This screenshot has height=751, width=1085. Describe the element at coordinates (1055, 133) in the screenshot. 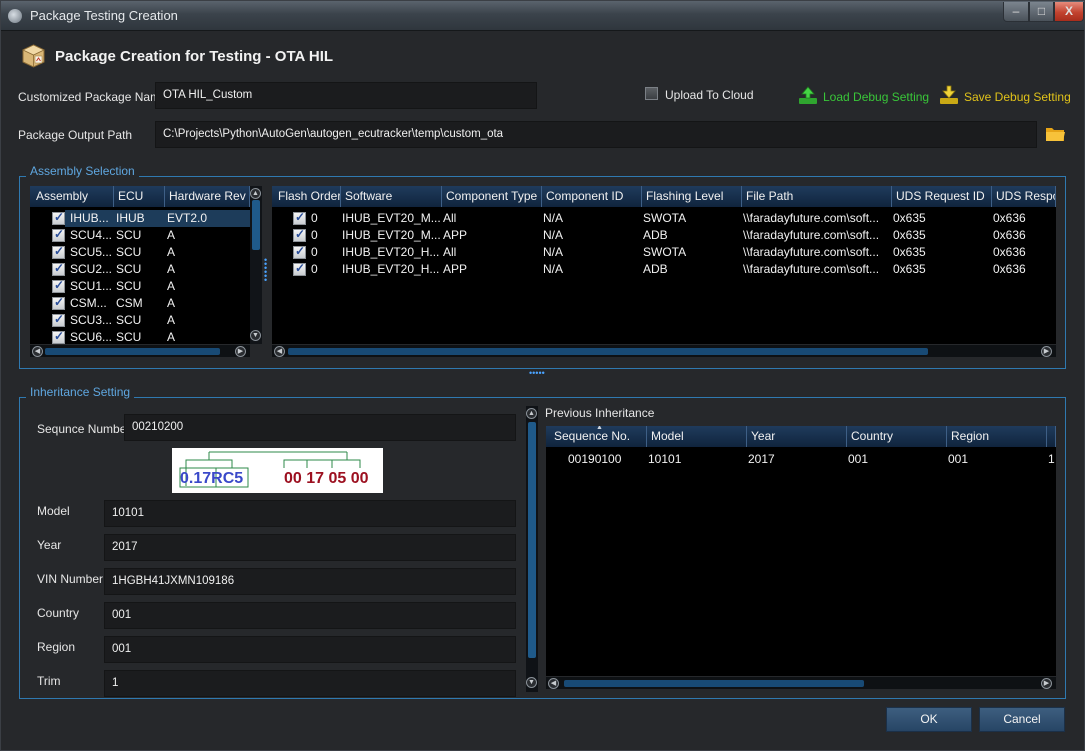

I see `folder-icon` at that location.